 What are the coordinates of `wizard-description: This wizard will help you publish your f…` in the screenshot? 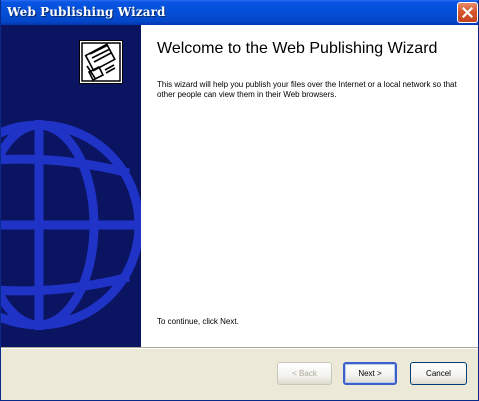 It's located at (307, 89).